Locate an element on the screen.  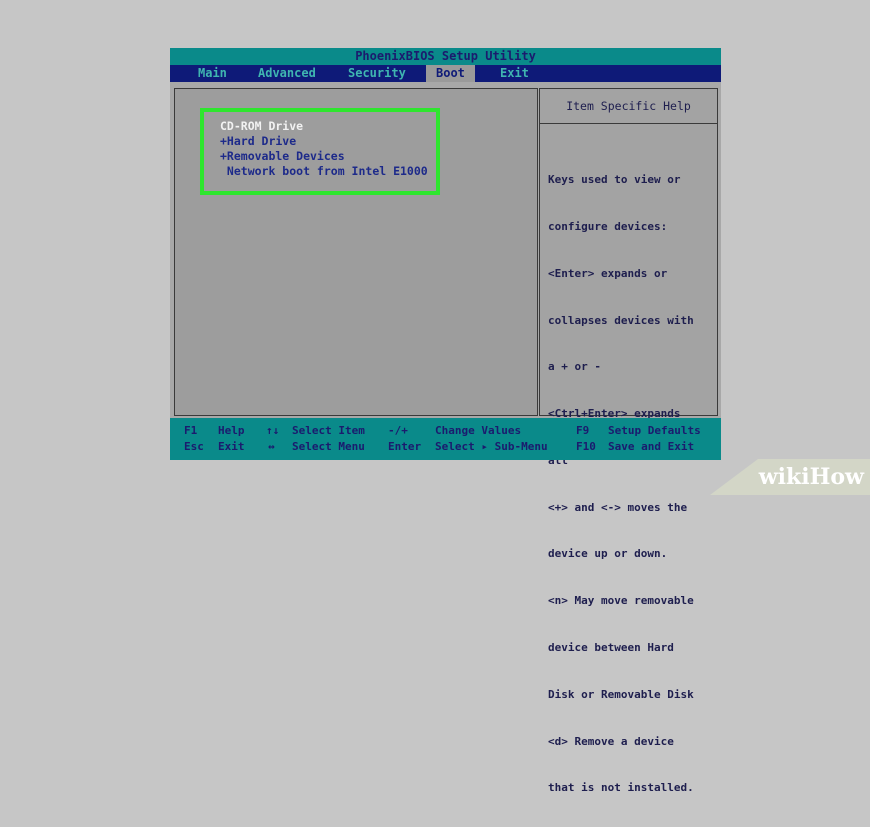
help-line: a + or - is located at coordinates (574, 367).